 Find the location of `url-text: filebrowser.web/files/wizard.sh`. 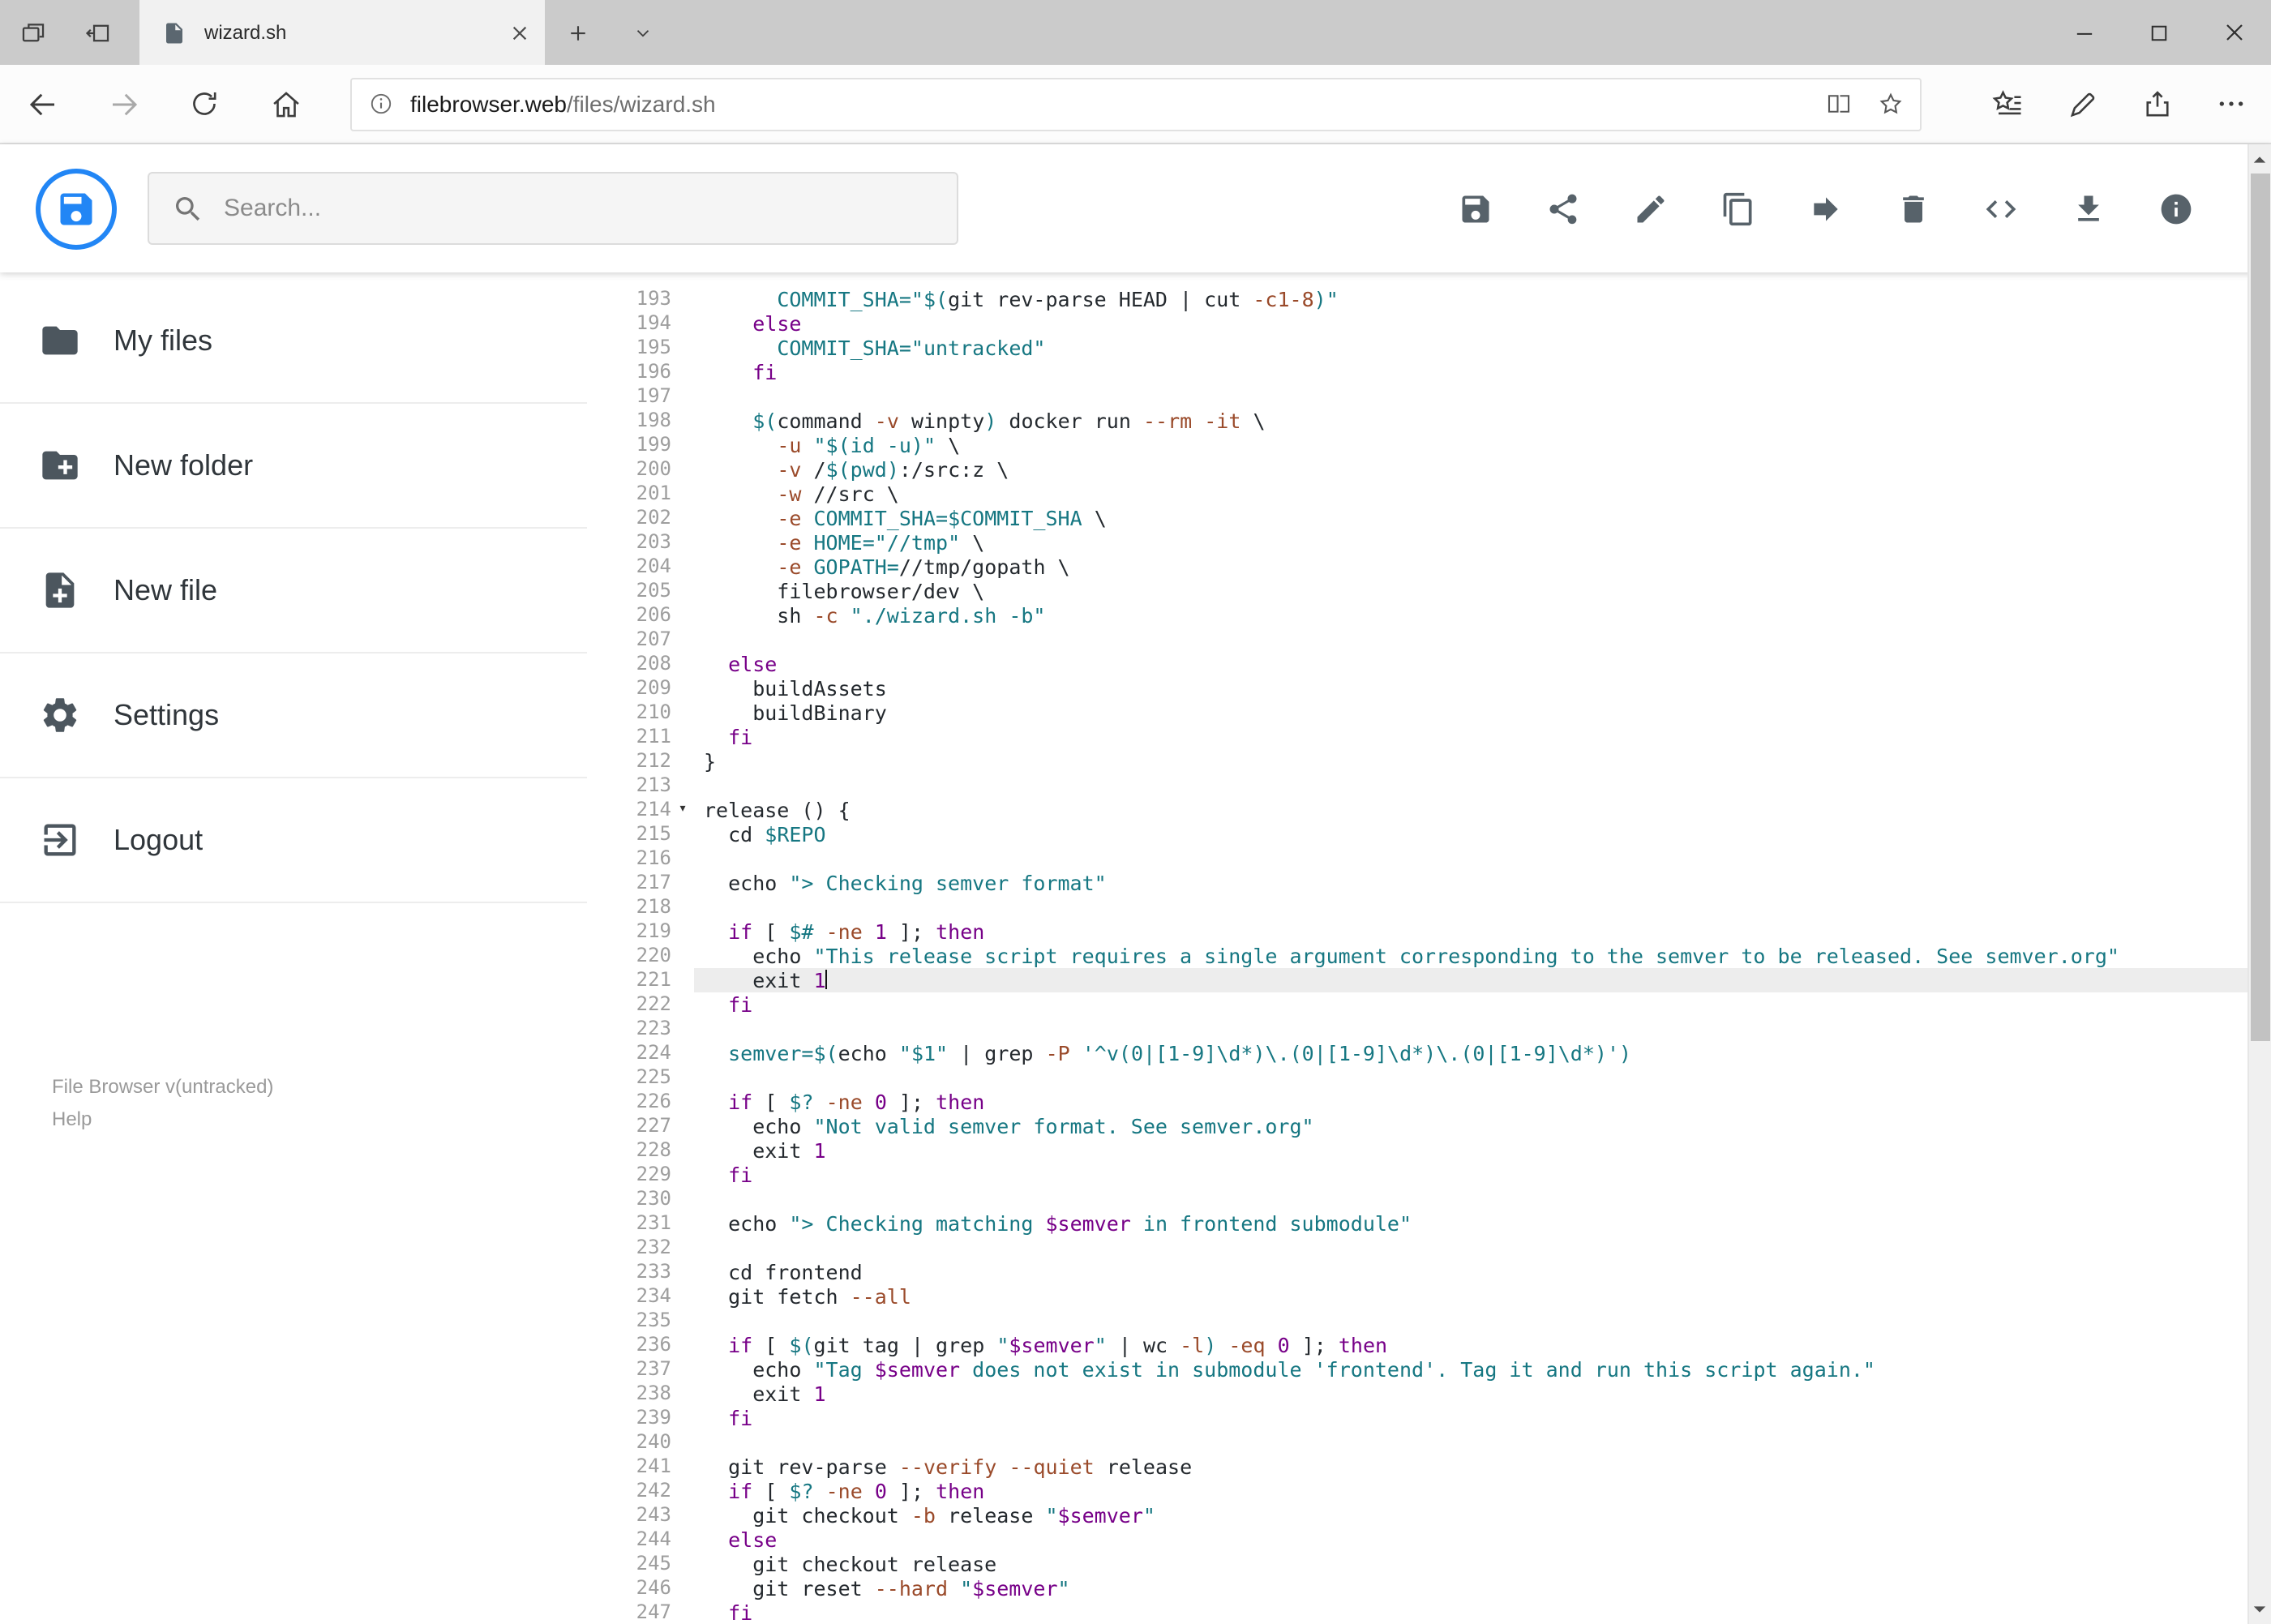

url-text: filebrowser.web/files/wizard.sh is located at coordinates (1116, 104).